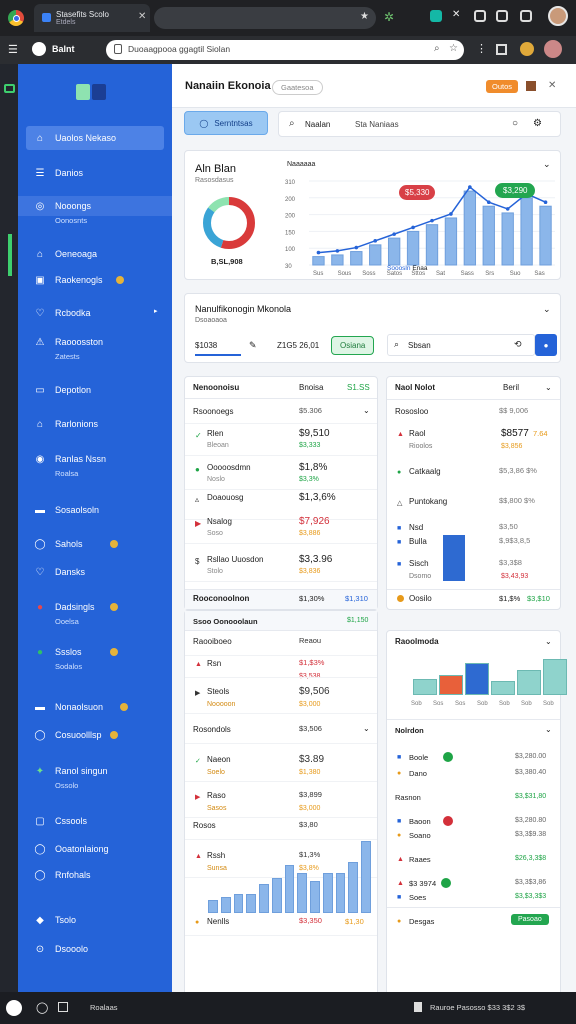  I want to click on extension-puzzle-icon: ✲, so click(389, 17).